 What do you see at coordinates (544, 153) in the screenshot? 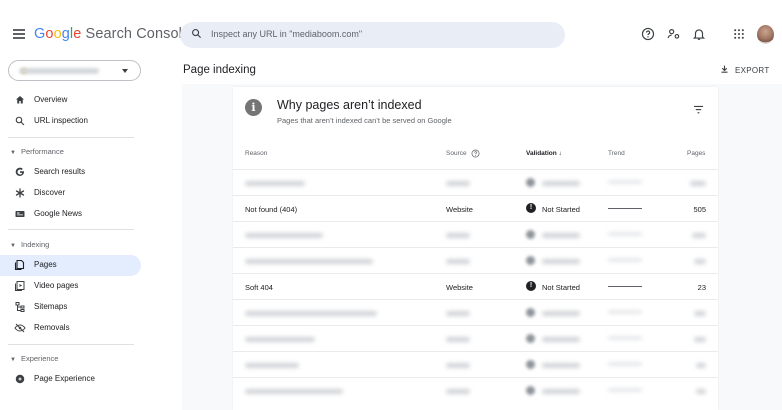
I see `column-header-validation: Validation ↓` at bounding box center [544, 153].